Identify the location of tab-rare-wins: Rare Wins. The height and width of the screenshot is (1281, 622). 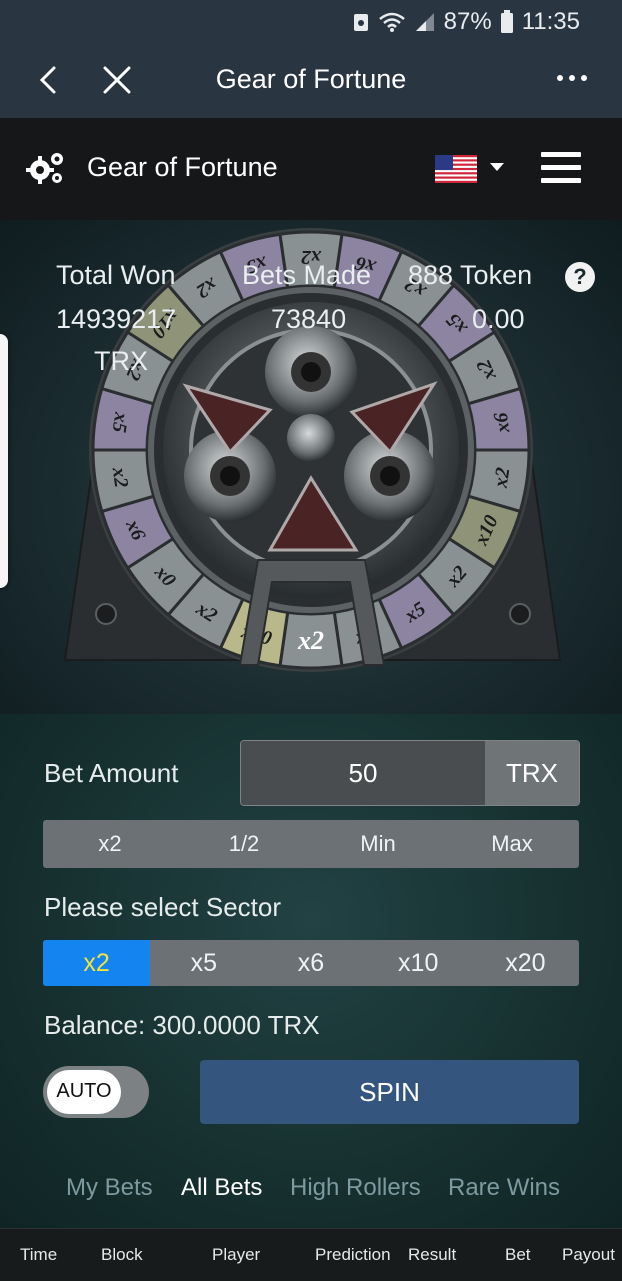
(504, 1188).